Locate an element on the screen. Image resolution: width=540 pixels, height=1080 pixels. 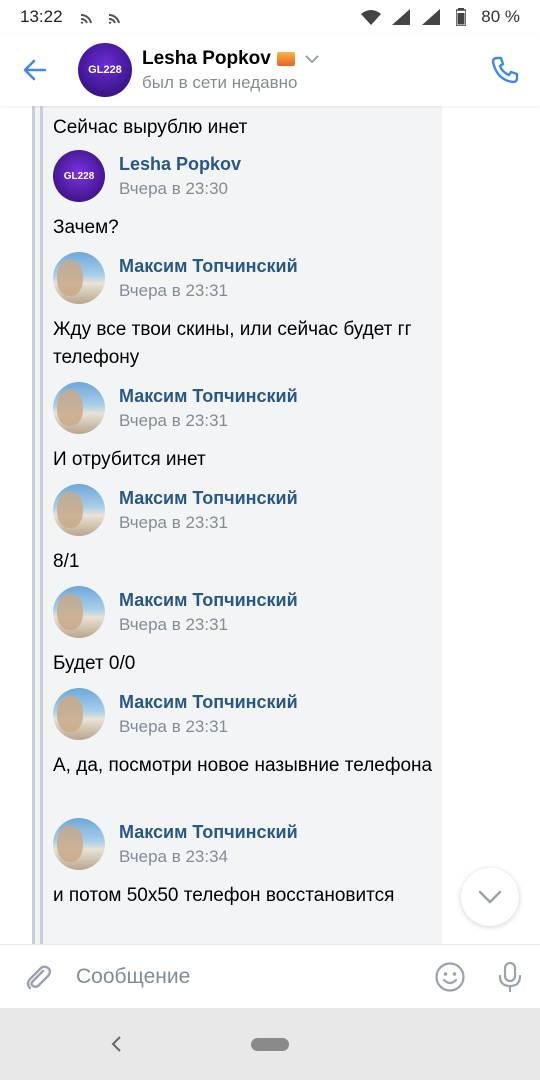
status-bar: 13:22 80 % is located at coordinates (270, 17).